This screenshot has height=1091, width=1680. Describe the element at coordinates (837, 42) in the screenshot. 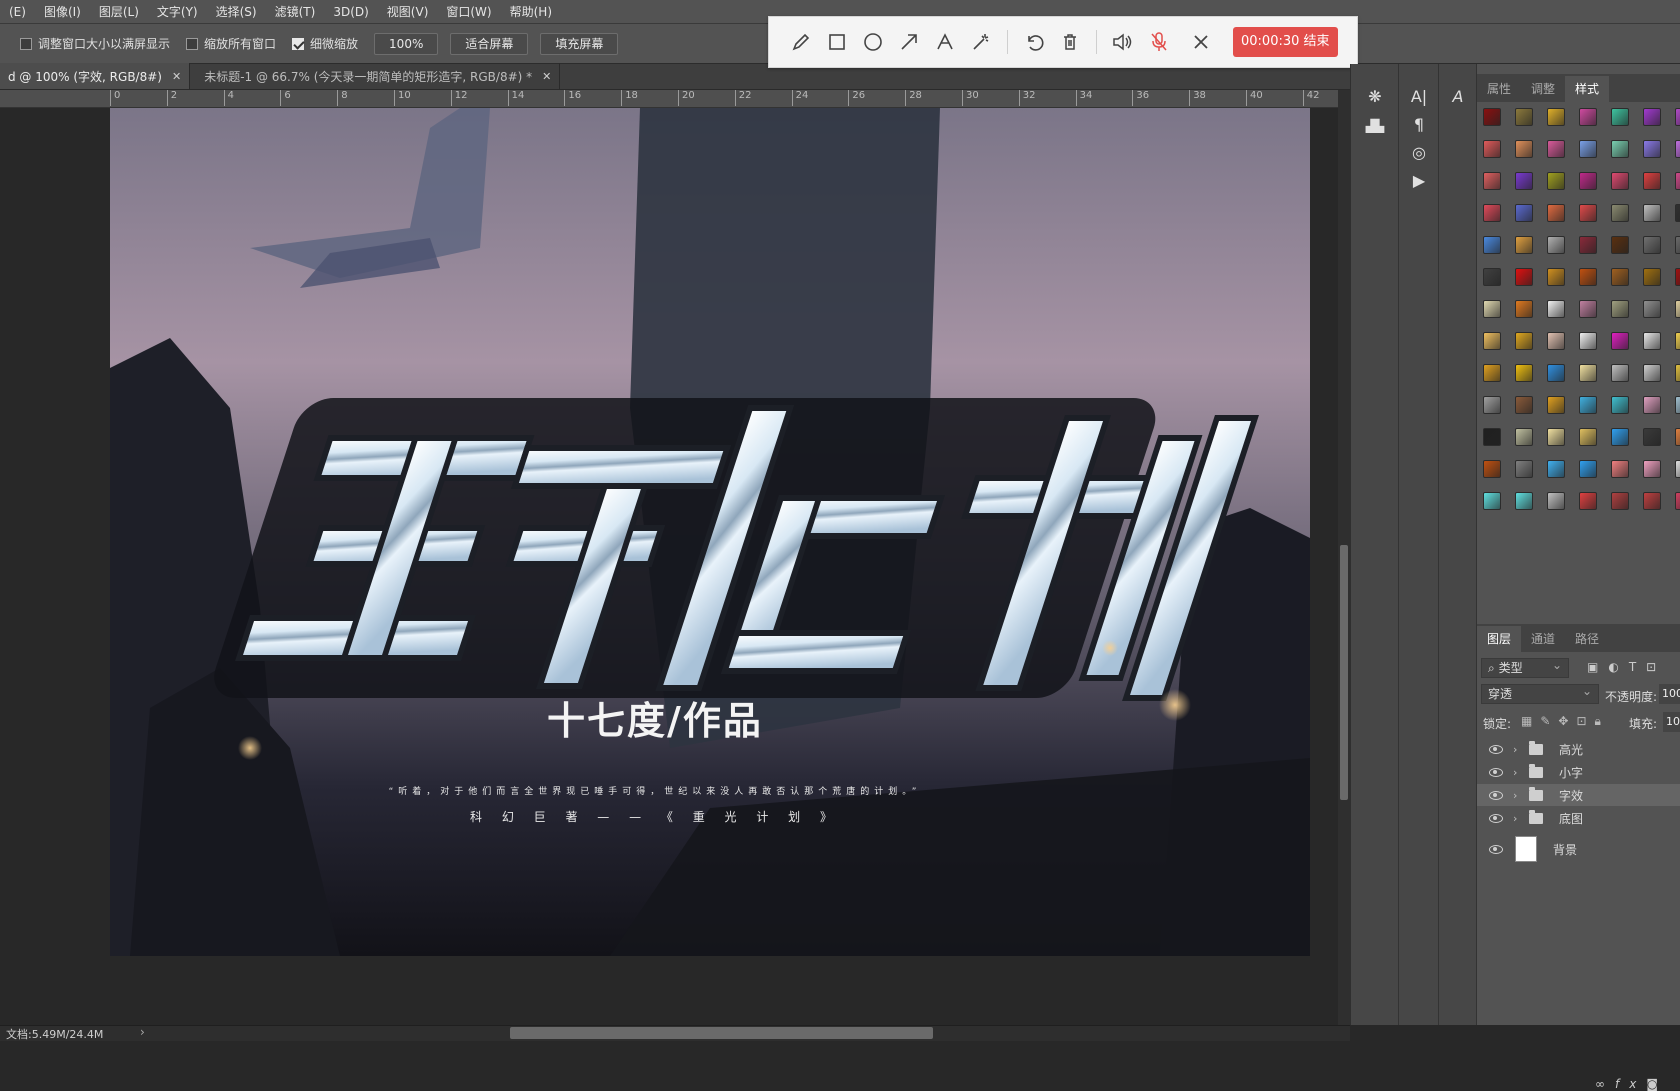

I see `rectangle-icon` at that location.